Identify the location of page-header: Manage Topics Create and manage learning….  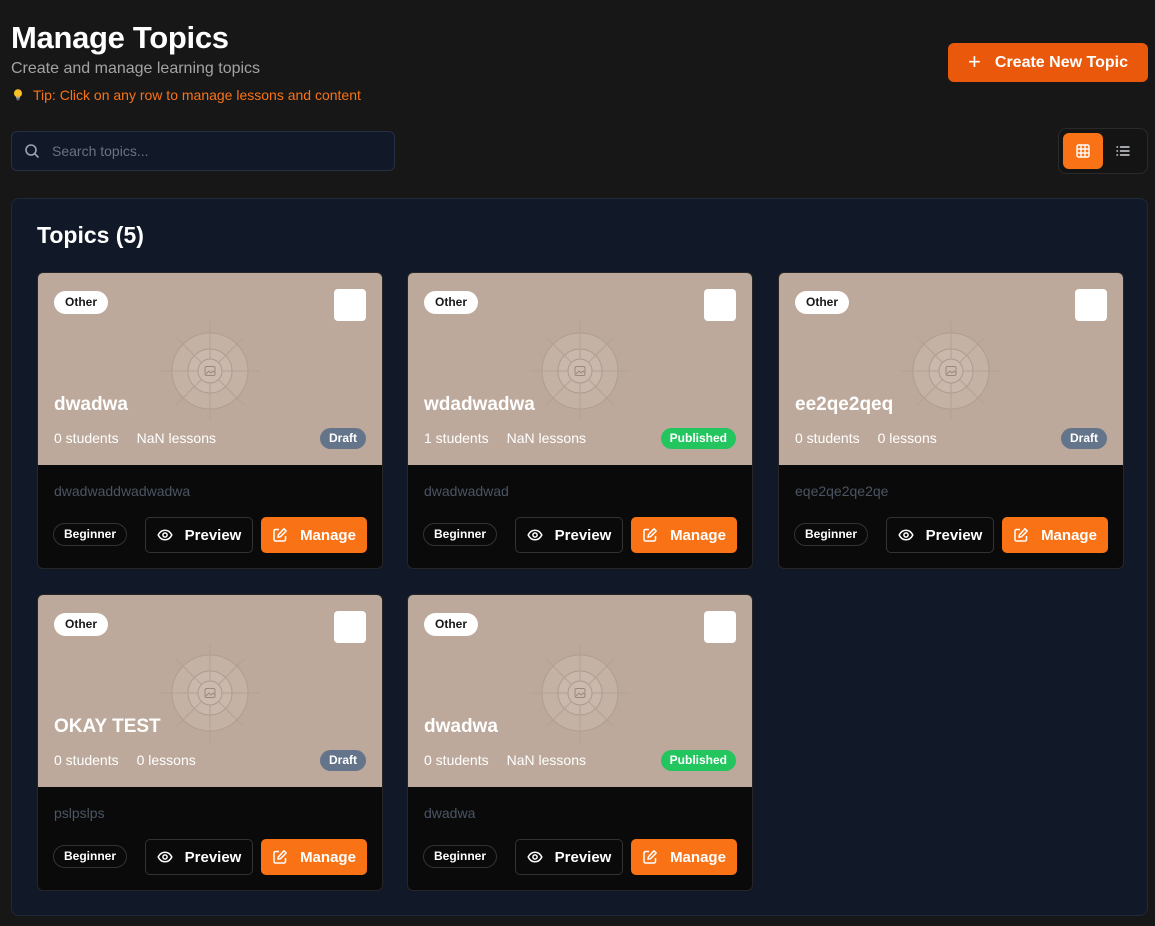
(186, 62).